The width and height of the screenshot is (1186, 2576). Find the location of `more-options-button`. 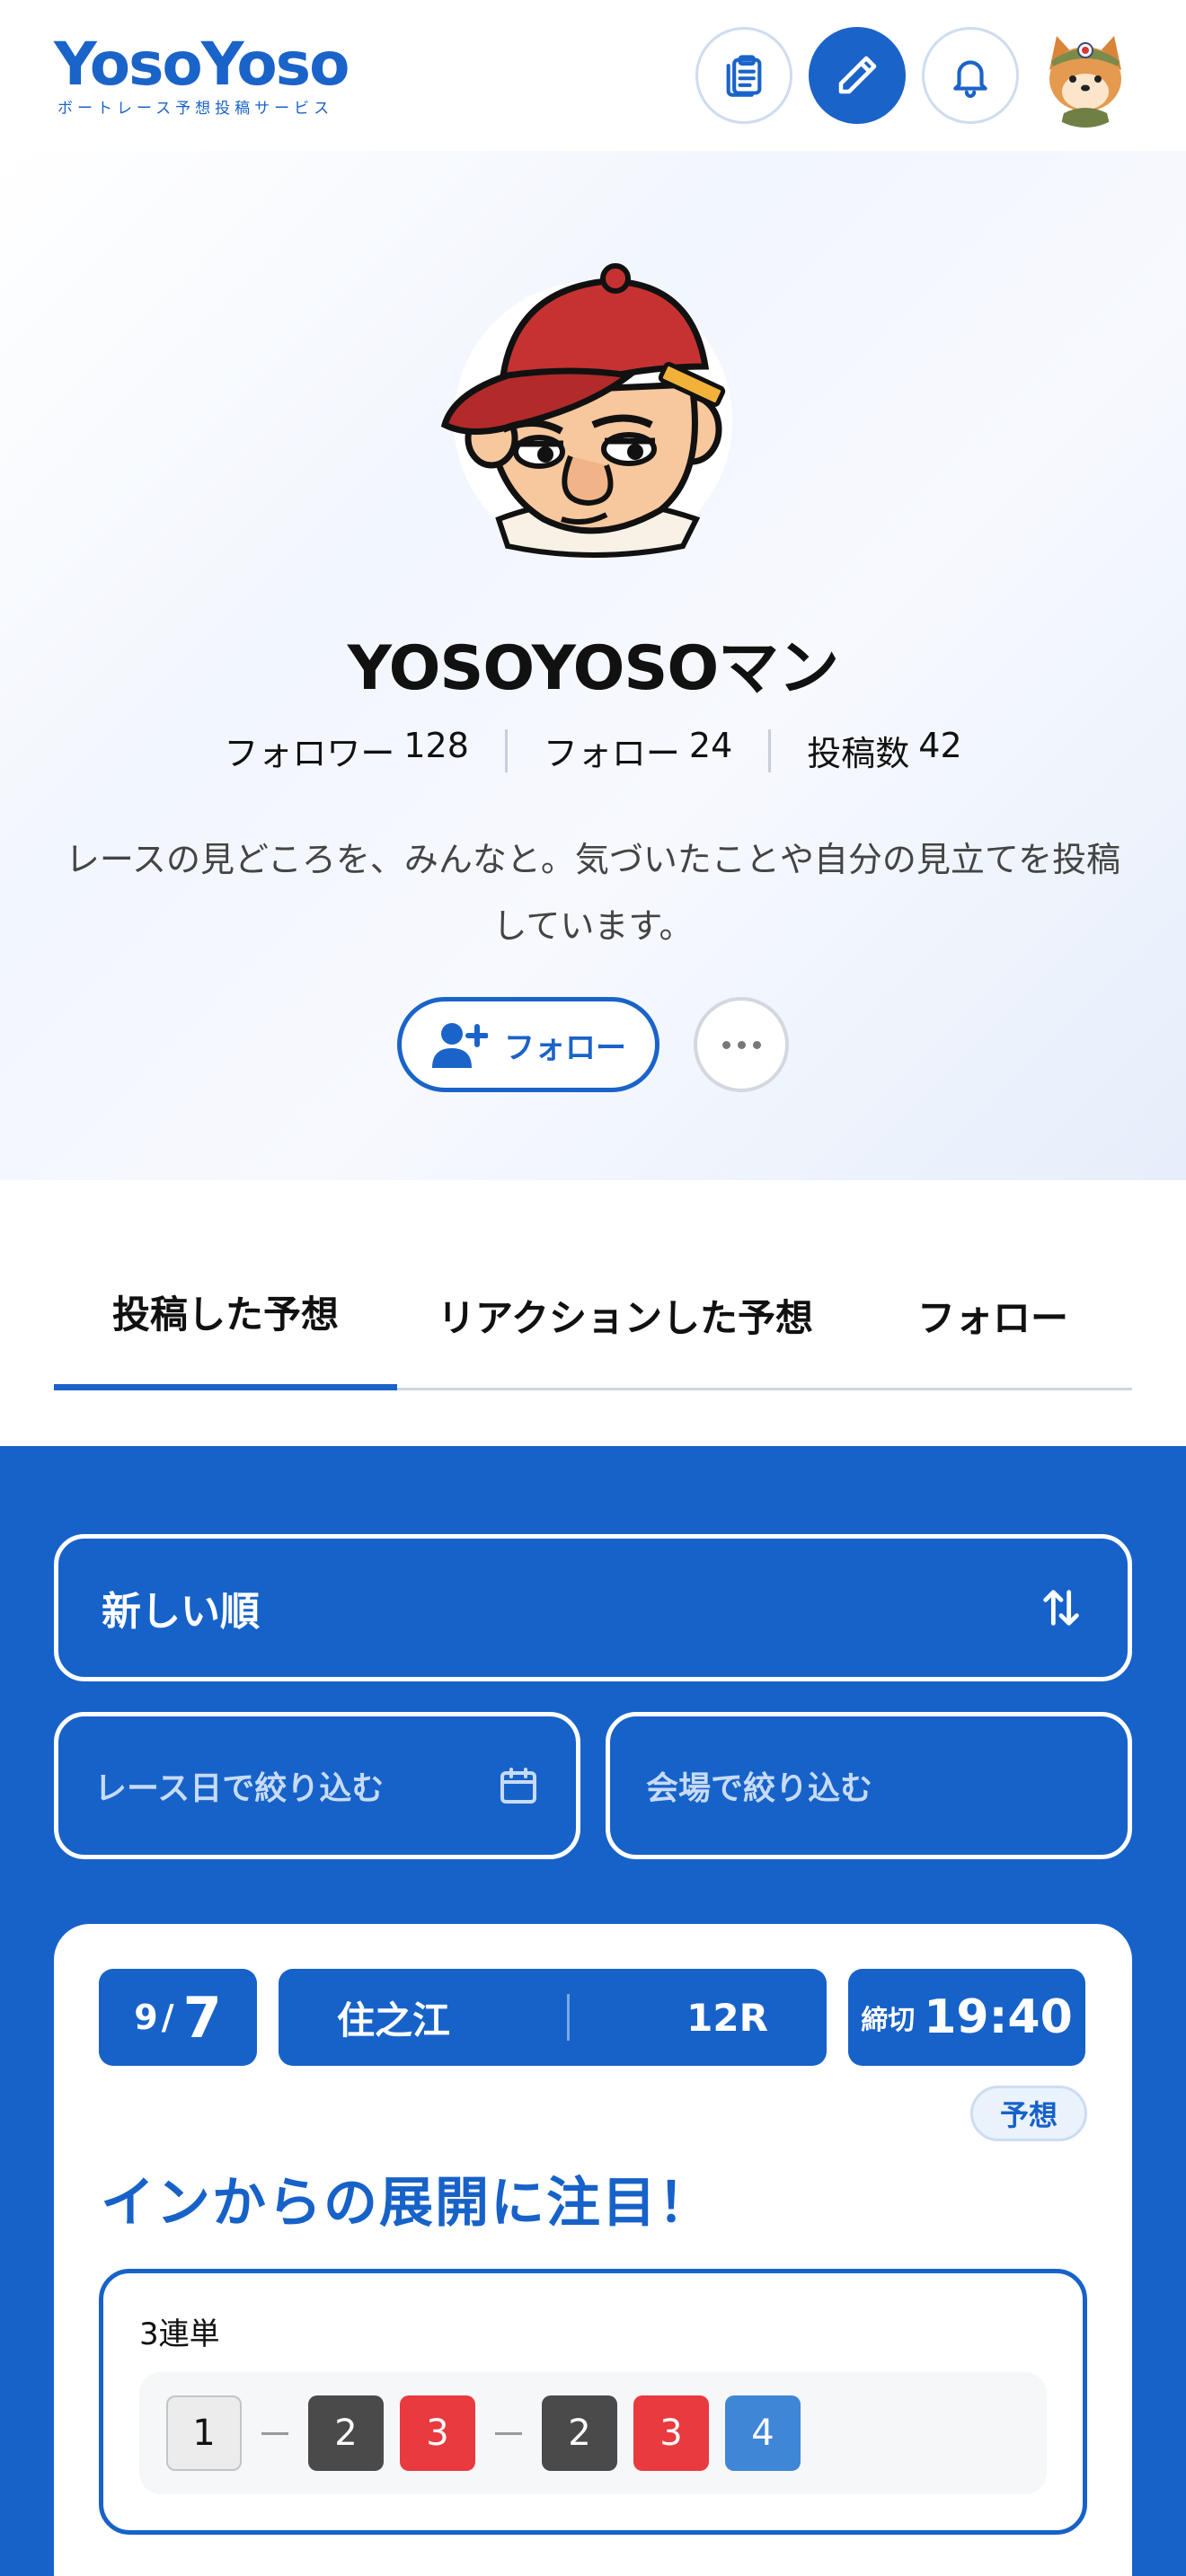

more-options-button is located at coordinates (741, 1044).